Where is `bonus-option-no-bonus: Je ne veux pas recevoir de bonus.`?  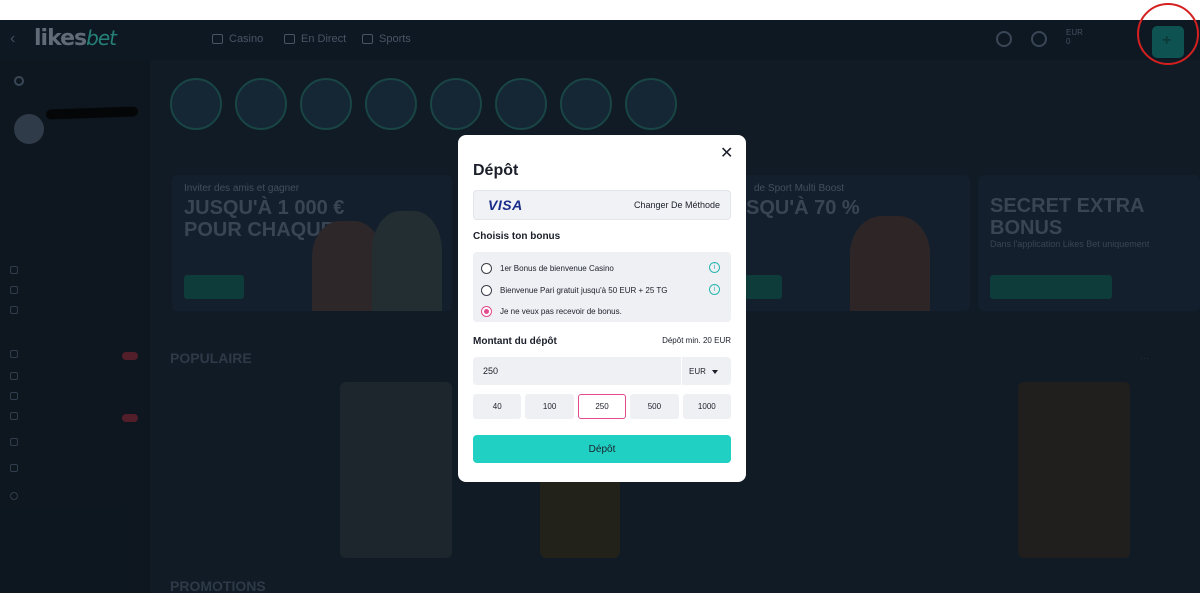 bonus-option-no-bonus: Je ne veux pas recevoir de bonus. is located at coordinates (551, 311).